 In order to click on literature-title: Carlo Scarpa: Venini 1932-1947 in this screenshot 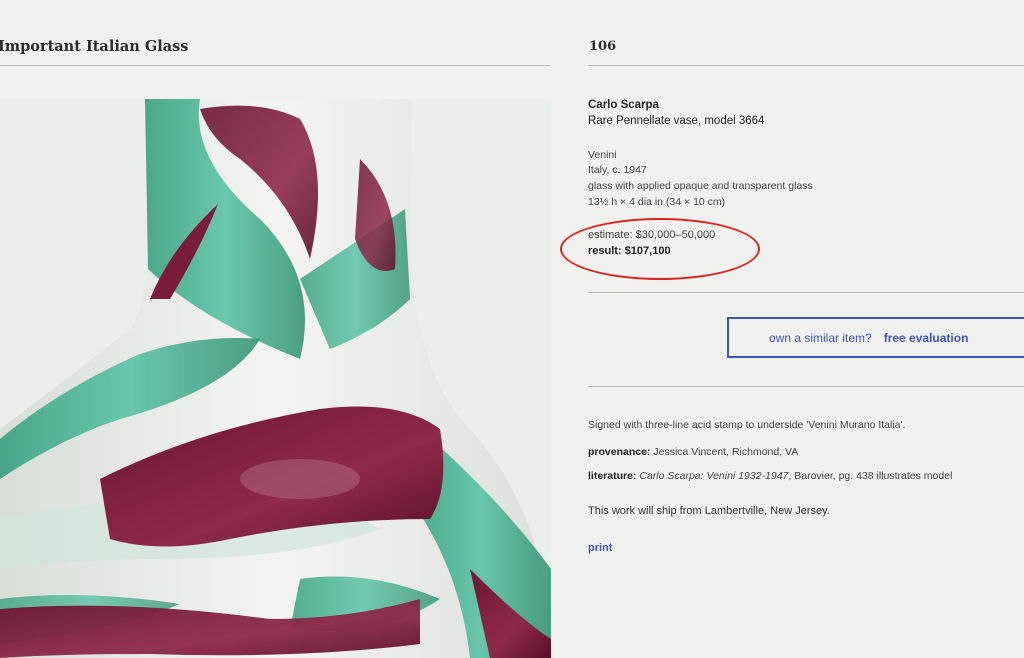, I will do `click(714, 476)`.